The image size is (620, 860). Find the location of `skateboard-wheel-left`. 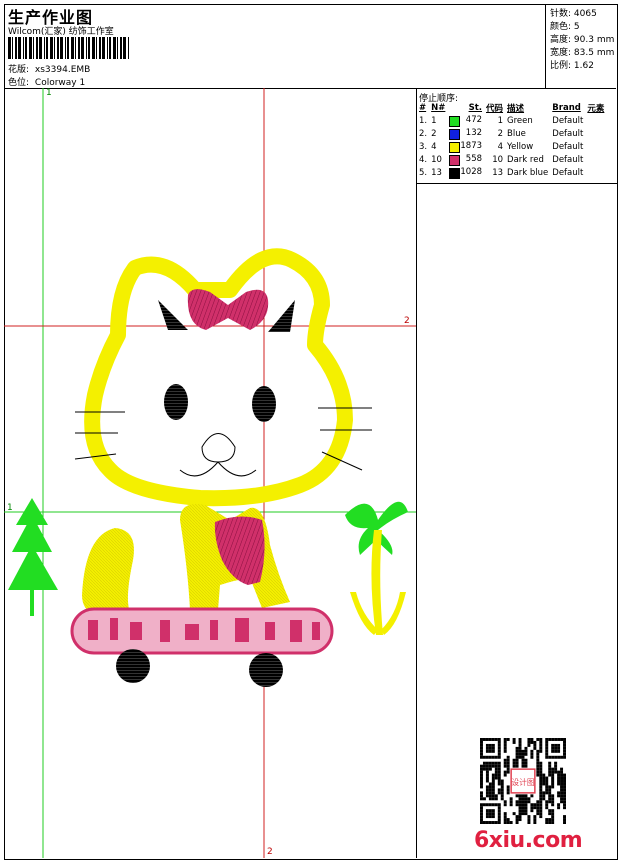

skateboard-wheel-left is located at coordinates (133, 666).